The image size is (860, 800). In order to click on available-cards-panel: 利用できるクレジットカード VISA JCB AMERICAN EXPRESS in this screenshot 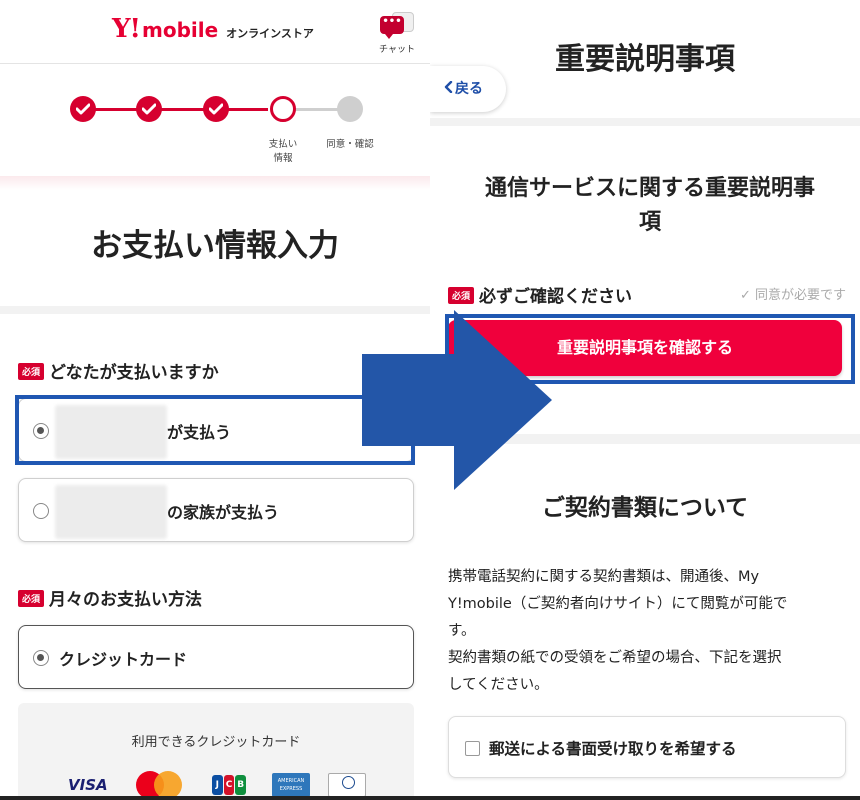, I will do `click(216, 751)`.